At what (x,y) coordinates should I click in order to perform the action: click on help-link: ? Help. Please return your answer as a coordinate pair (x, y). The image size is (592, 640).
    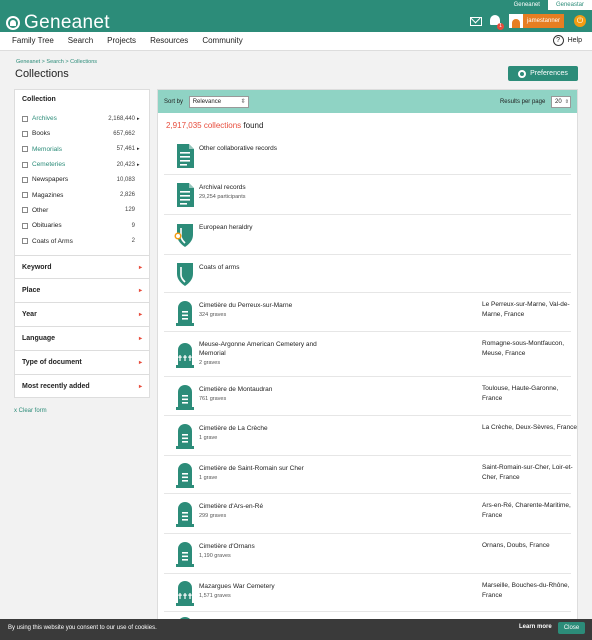
    Looking at the image, I should click on (567, 40).